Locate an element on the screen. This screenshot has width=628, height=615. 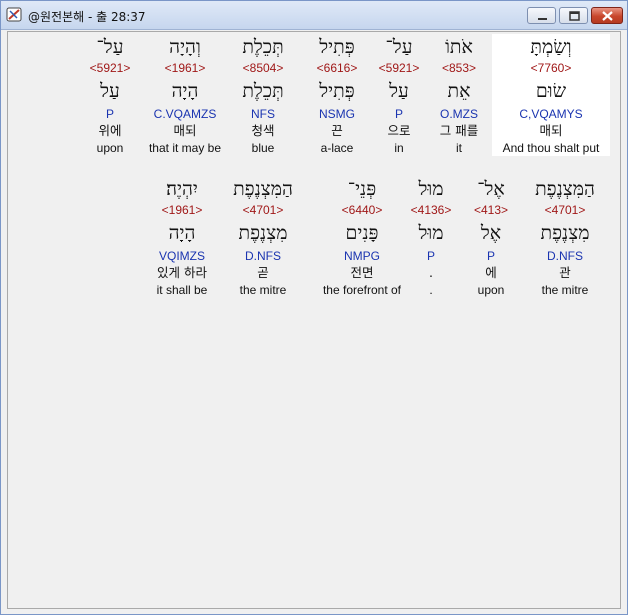
lemma-word: שׂוּם is located at coordinates (551, 91).